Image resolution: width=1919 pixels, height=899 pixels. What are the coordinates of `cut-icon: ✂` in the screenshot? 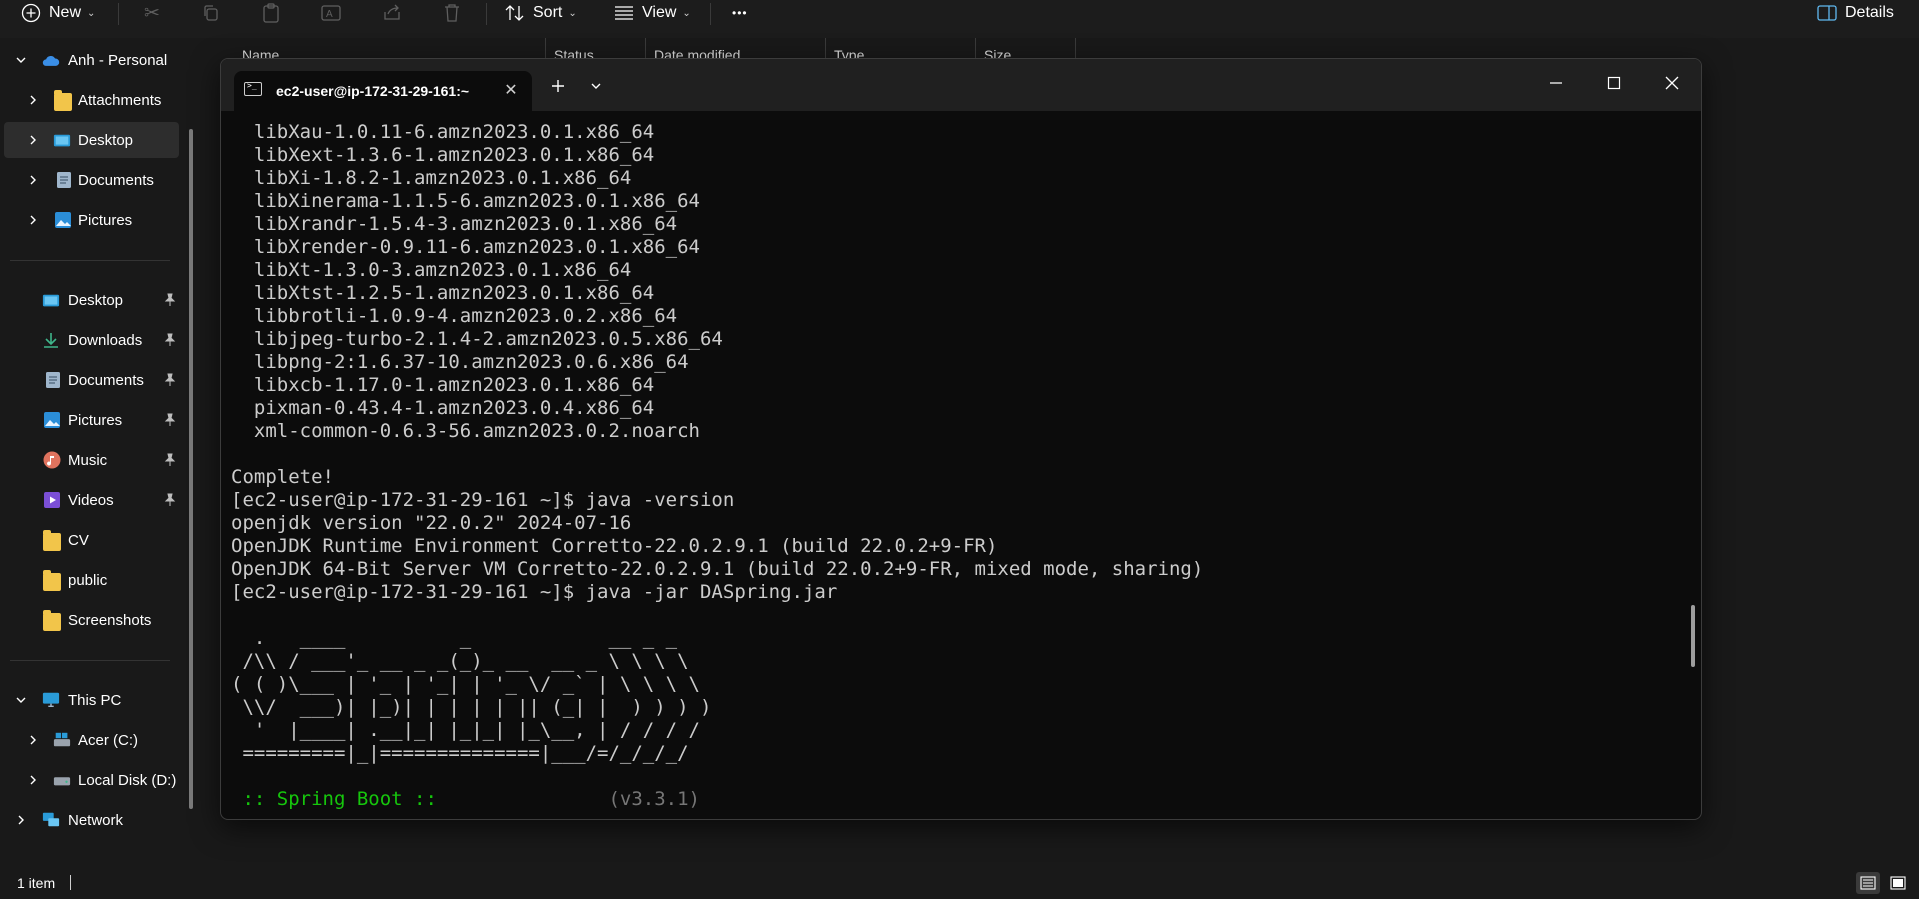 It's located at (152, 13).